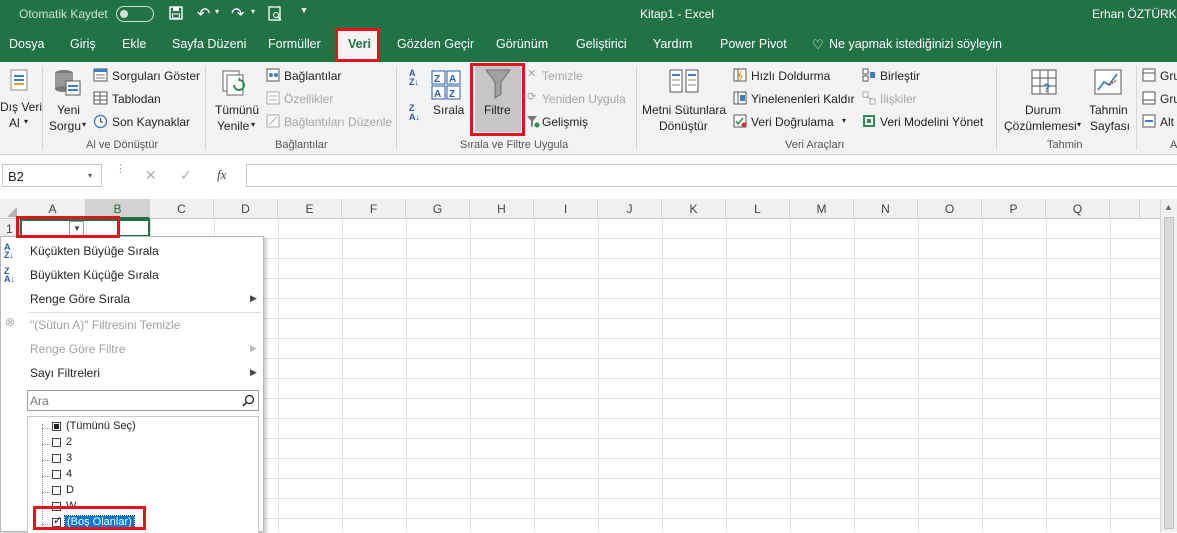 The image size is (1177, 533). I want to click on tumunu-yenile-label-1: Tümünü, so click(237, 110).